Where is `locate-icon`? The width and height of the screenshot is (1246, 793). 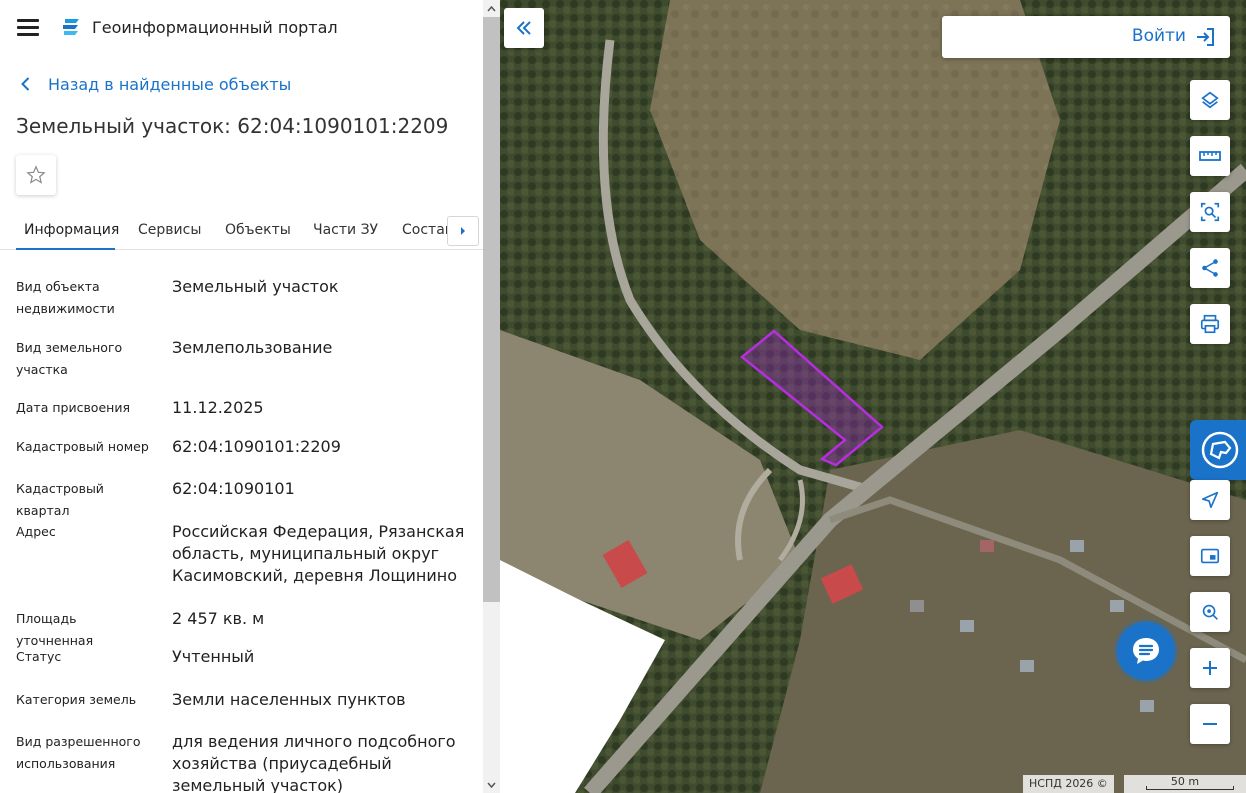 locate-icon is located at coordinates (1210, 500).